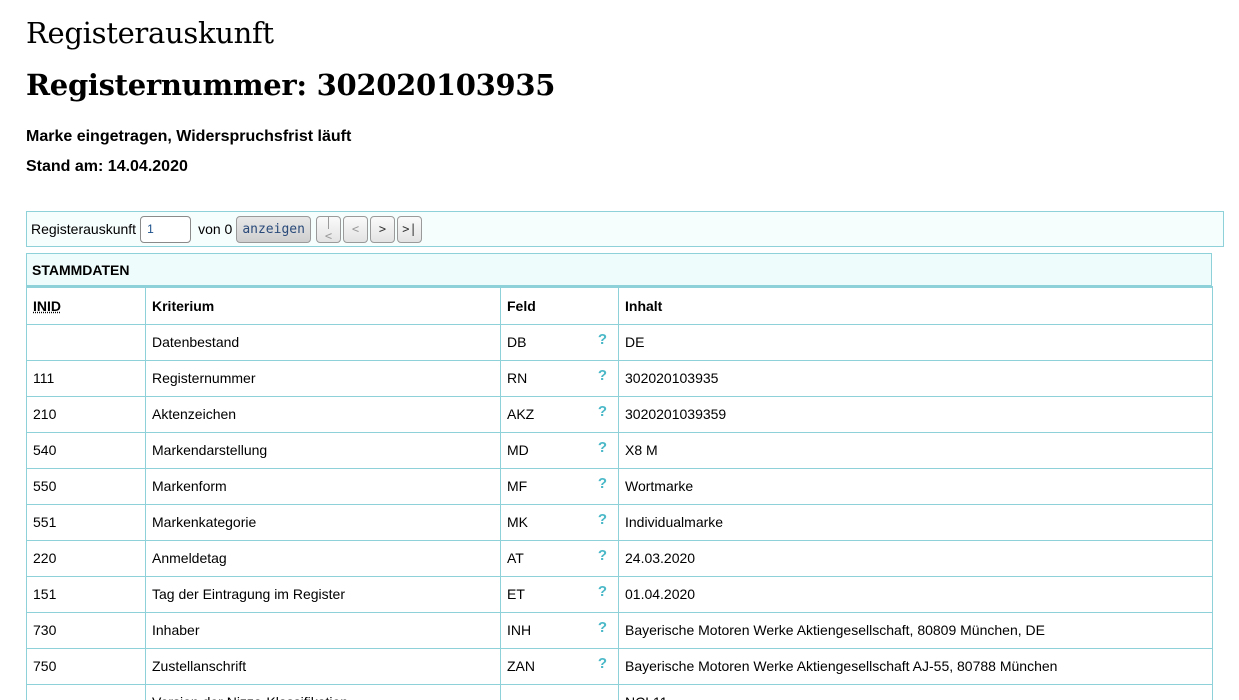 Image resolution: width=1239 pixels, height=700 pixels. I want to click on inhalt-cell-text: 3020201039359, so click(676, 414).